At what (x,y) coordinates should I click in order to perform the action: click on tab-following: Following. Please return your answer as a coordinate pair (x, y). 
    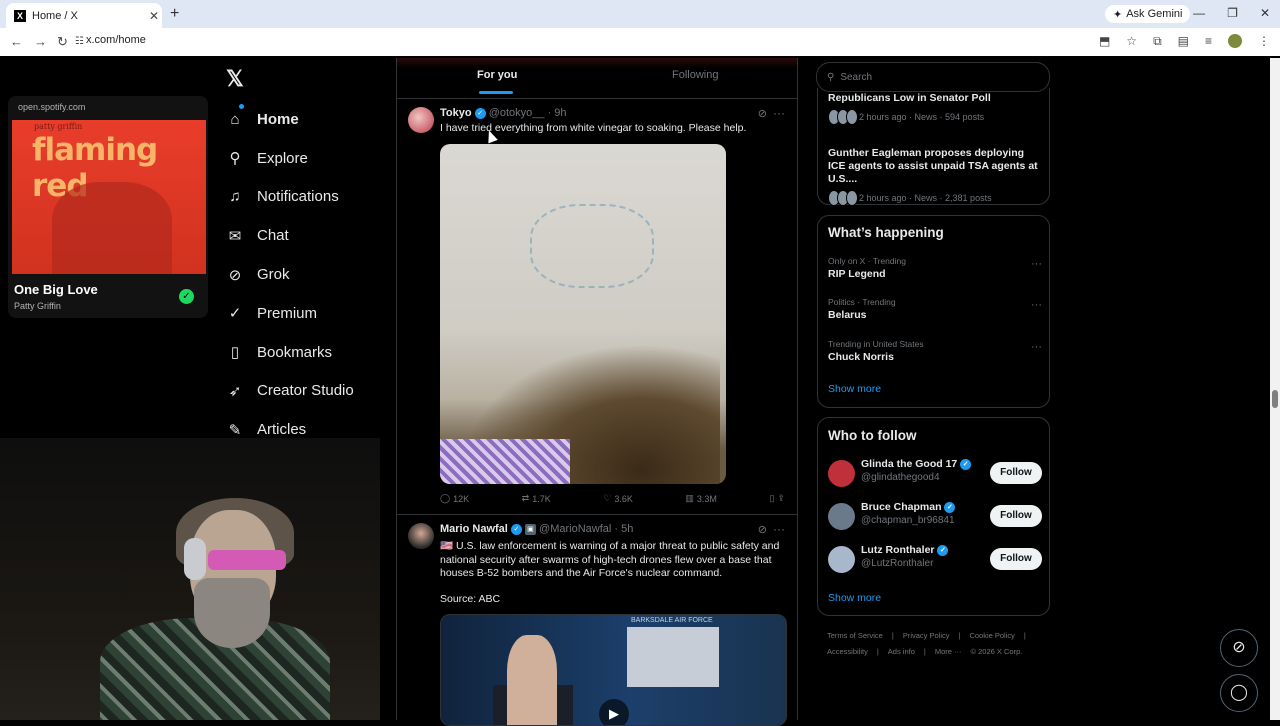
    Looking at the image, I should click on (695, 75).